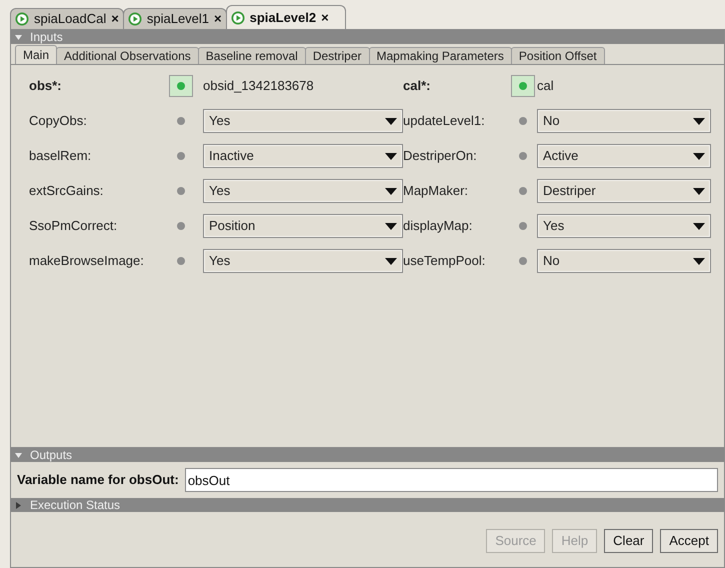 The height and width of the screenshot is (568, 725). I want to click on field-label: CopyObs:, so click(58, 121).